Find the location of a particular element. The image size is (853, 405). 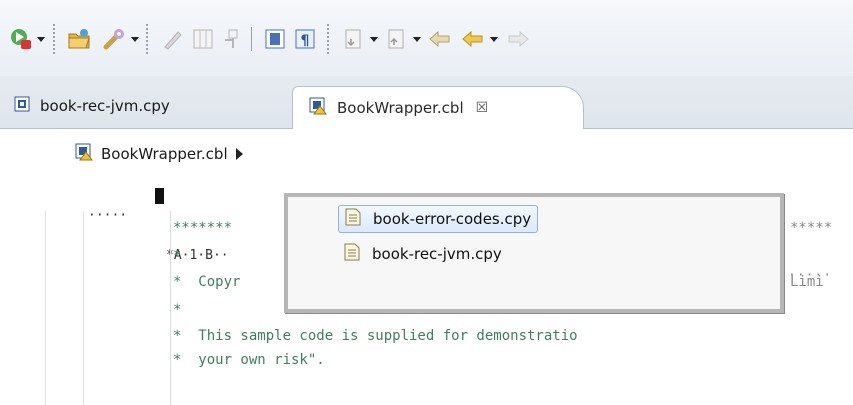

back-dropdown-icon is located at coordinates (494, 39).